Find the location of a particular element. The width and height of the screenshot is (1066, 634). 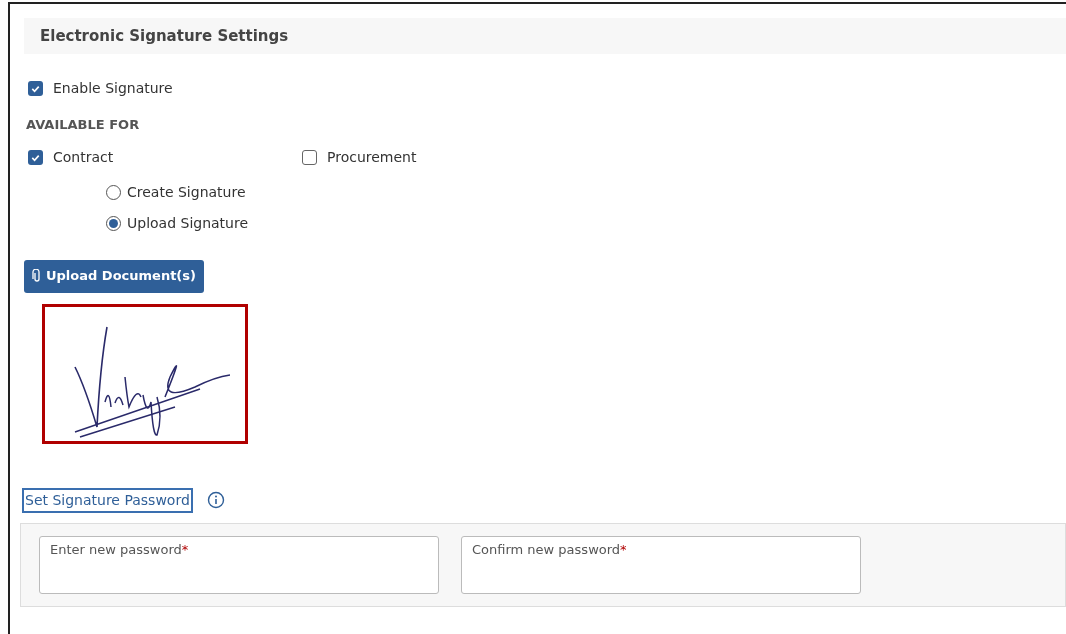

paperclip-icon is located at coordinates (37, 276).